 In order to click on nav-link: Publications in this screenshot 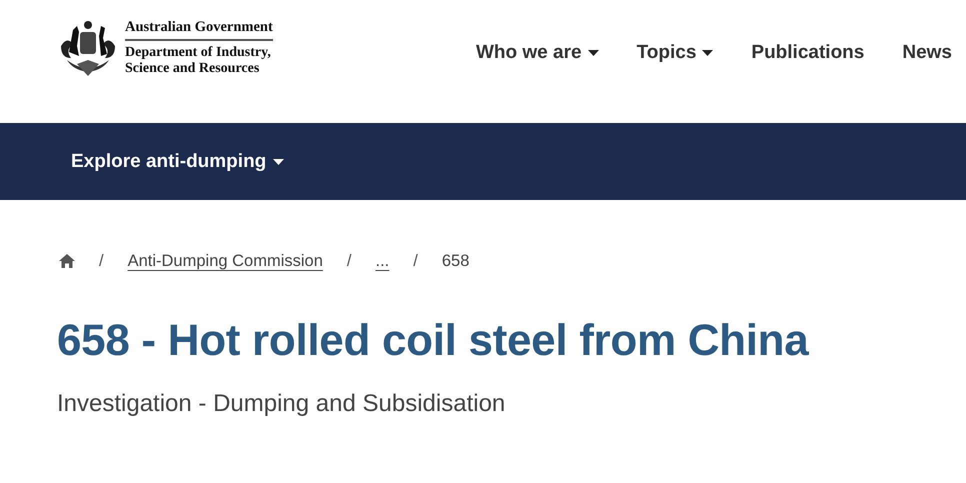, I will do `click(807, 53)`.